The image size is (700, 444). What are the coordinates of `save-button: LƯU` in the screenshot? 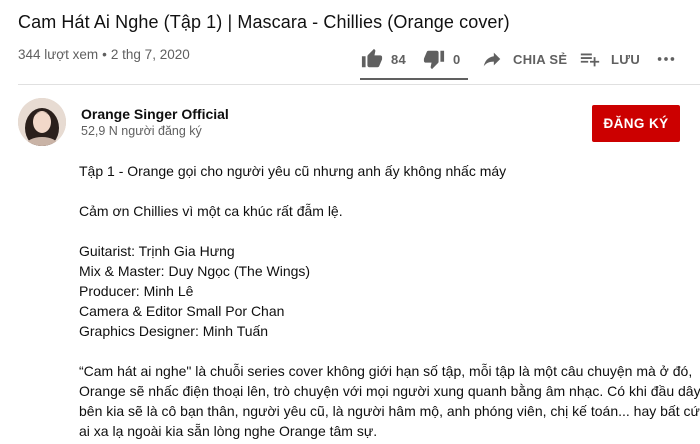 It's located at (609, 59).